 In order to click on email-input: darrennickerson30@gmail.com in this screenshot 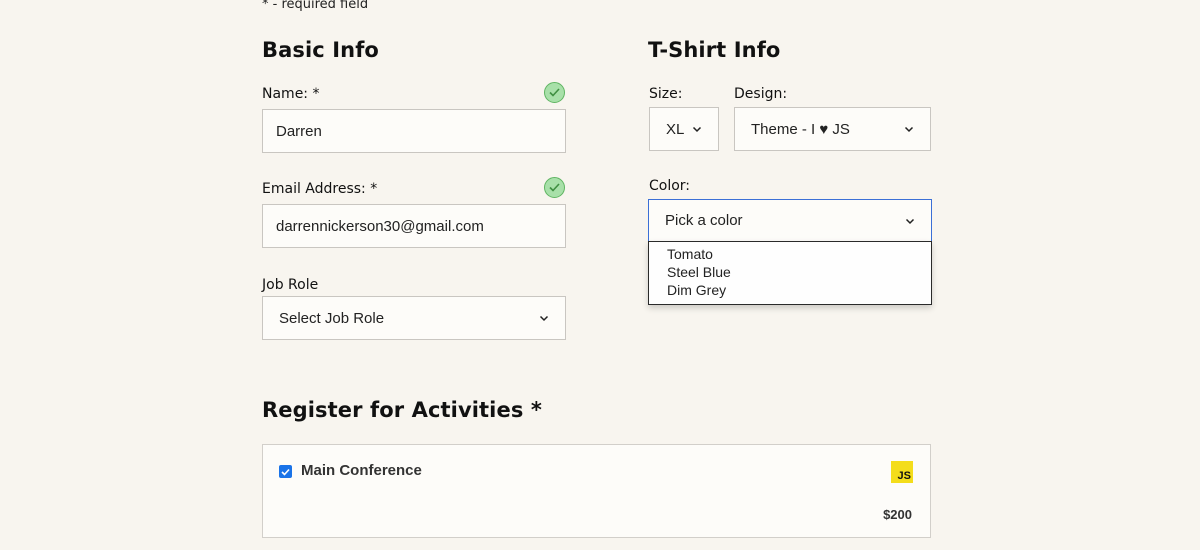, I will do `click(414, 226)`.